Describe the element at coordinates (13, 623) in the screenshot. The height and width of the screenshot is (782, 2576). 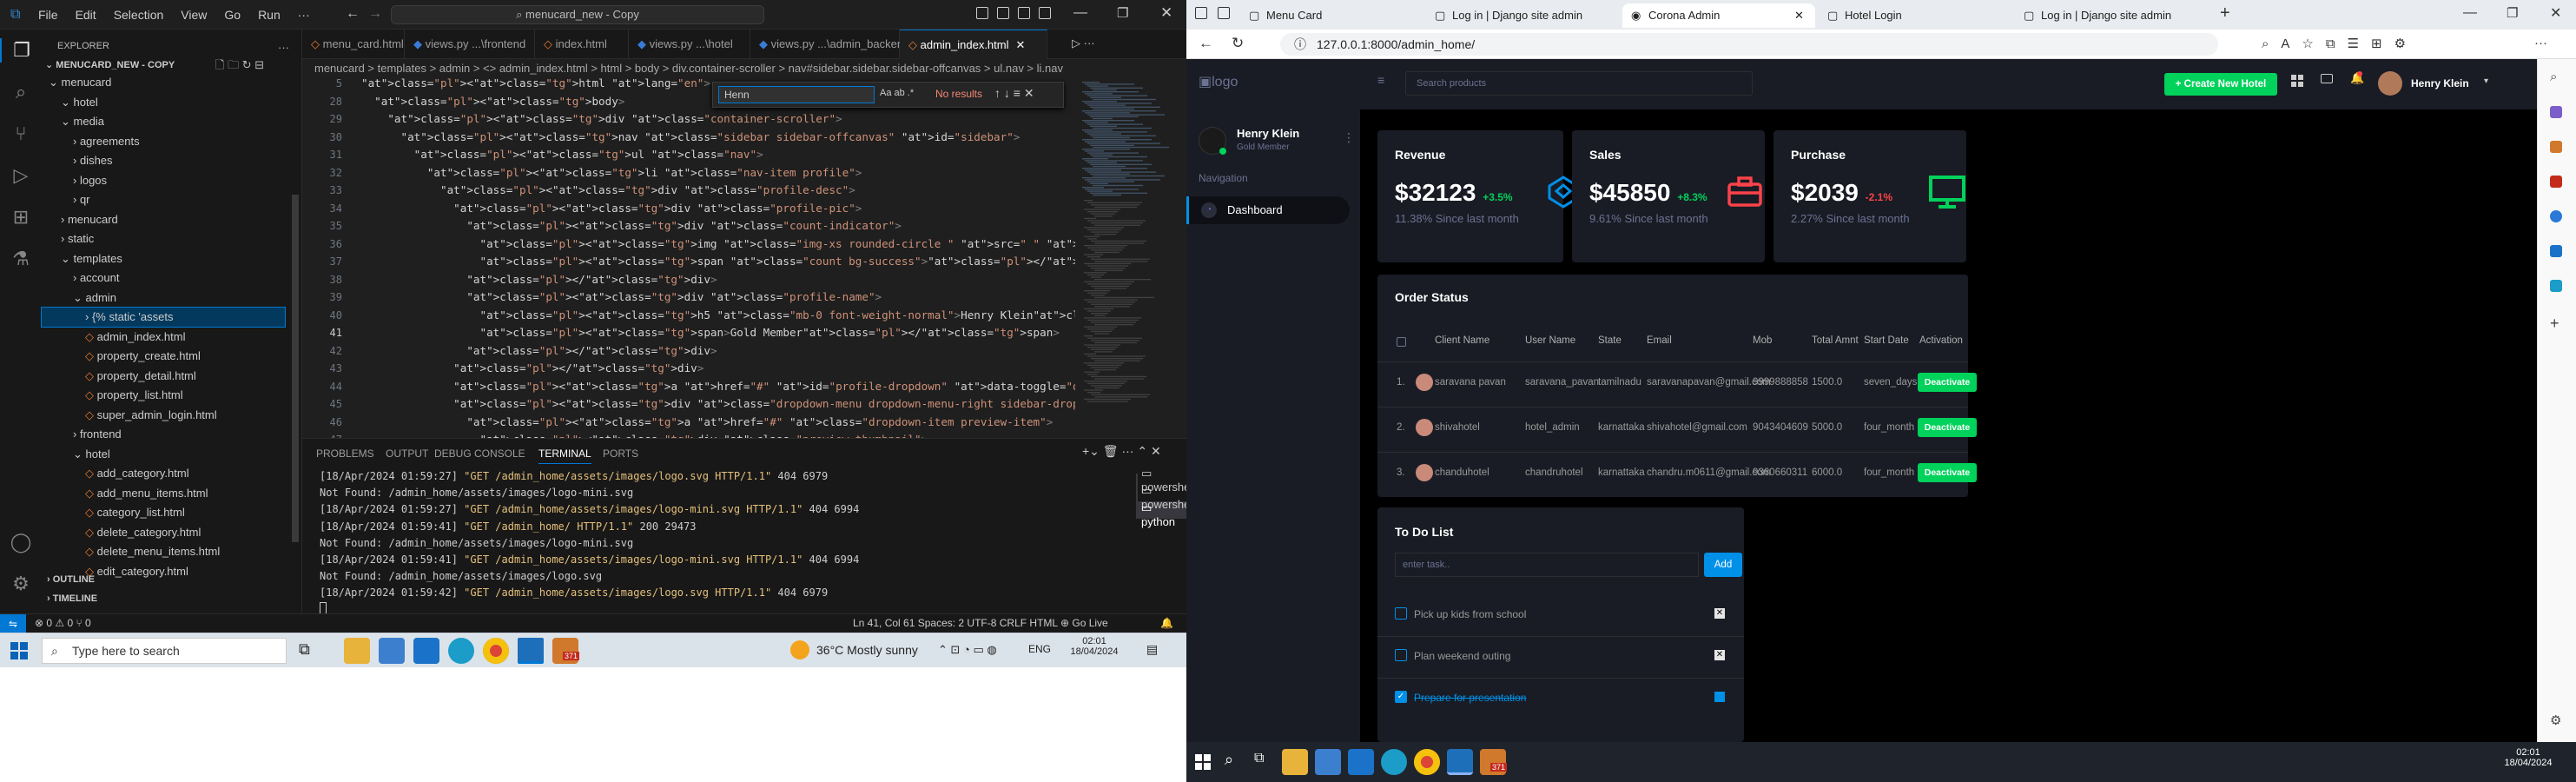
I see `remote-icon: ⇋` at that location.